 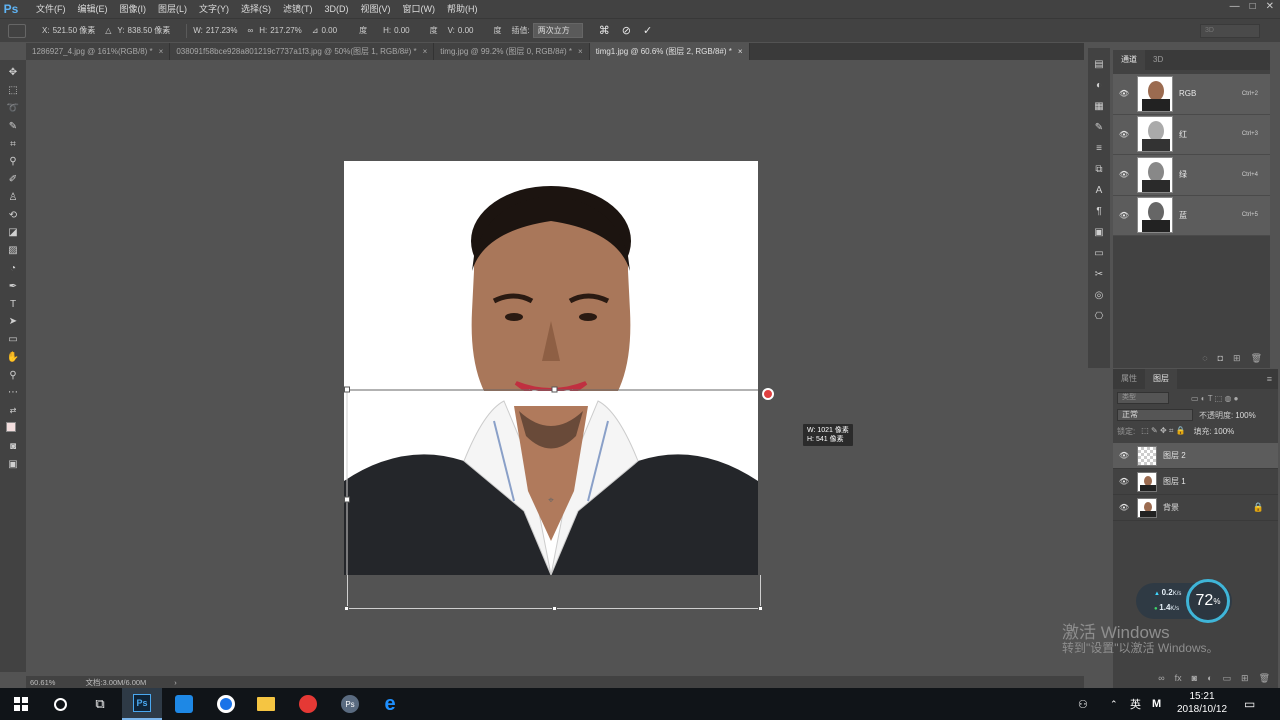 I want to click on lock-icons: ⬚ ✎ ✥ ⌗ 🔒, so click(x=1163, y=431).